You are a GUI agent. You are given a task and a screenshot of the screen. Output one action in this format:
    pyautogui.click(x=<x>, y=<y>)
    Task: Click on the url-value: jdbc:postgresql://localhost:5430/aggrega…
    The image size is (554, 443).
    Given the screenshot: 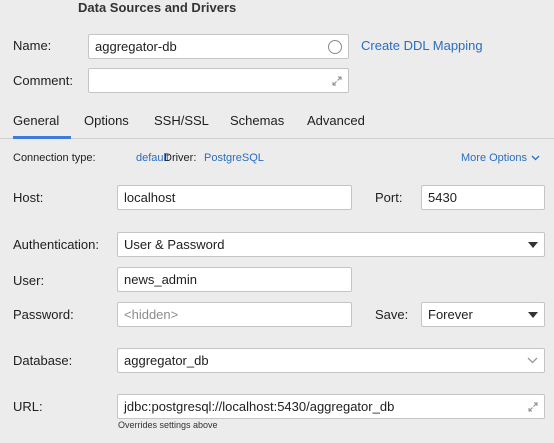 What is the action you would take?
    pyautogui.click(x=259, y=406)
    